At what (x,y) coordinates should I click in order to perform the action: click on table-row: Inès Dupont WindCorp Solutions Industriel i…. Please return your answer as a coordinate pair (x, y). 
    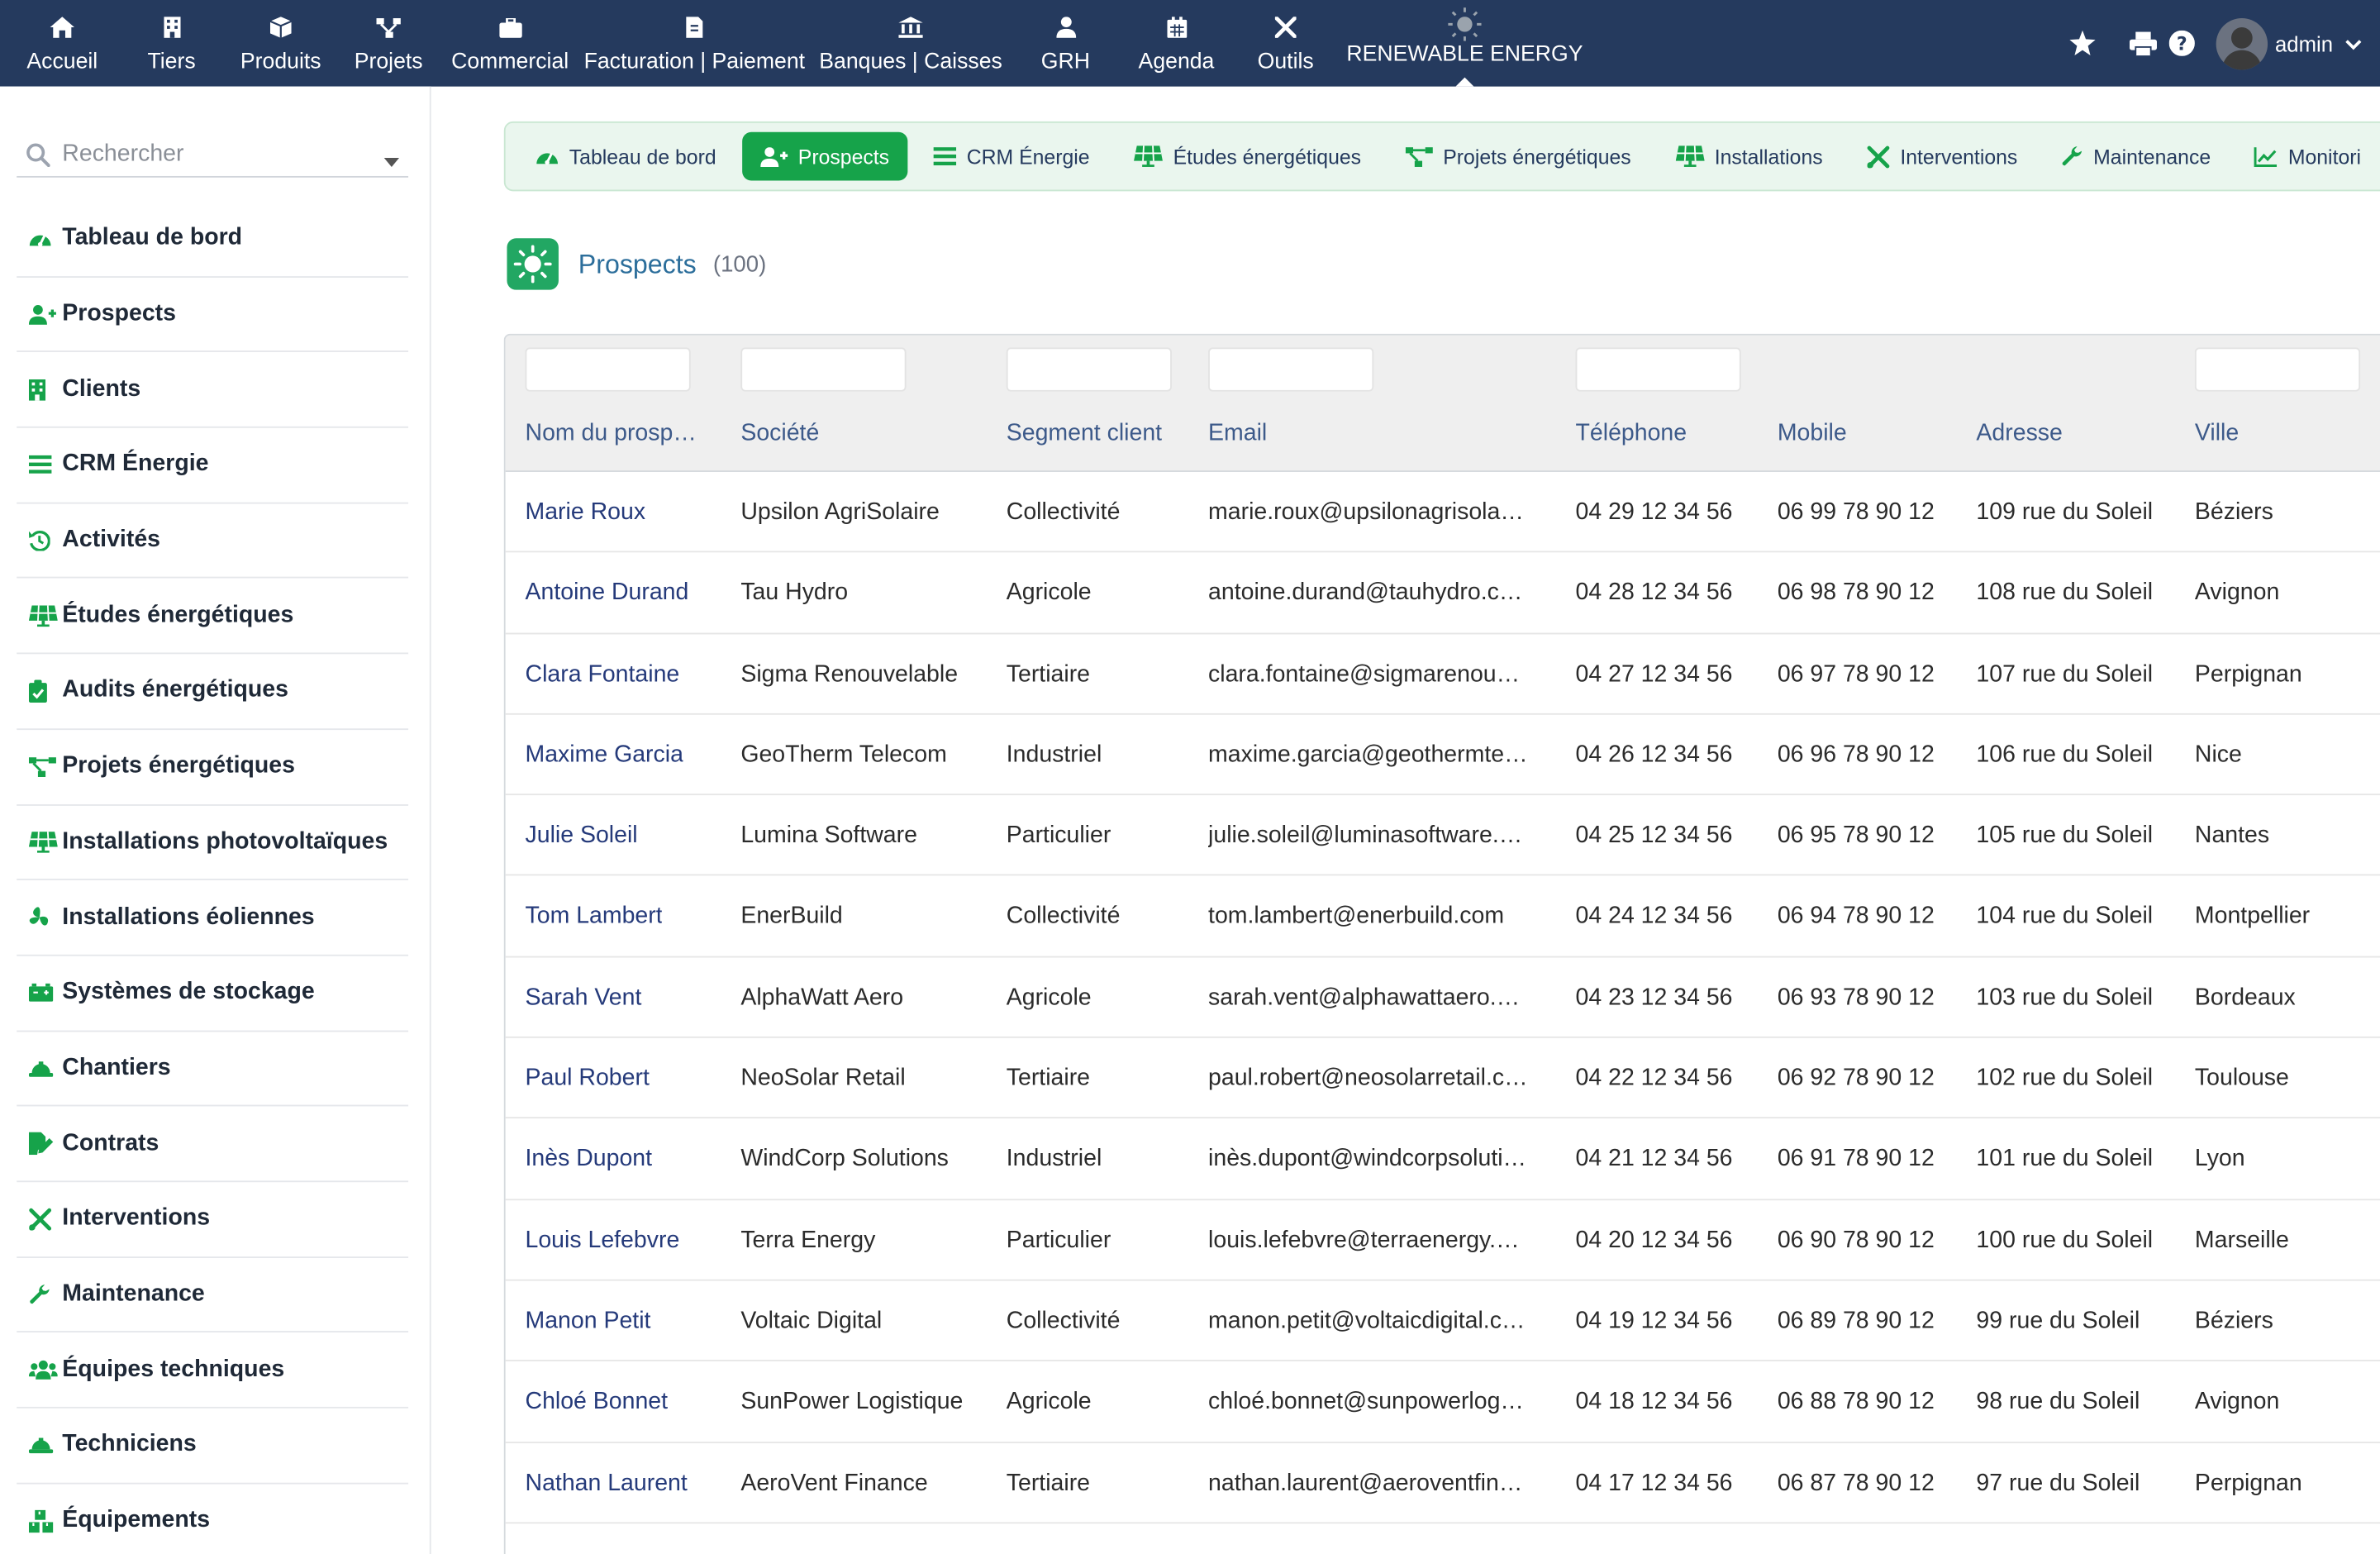
    Looking at the image, I should click on (1442, 1159).